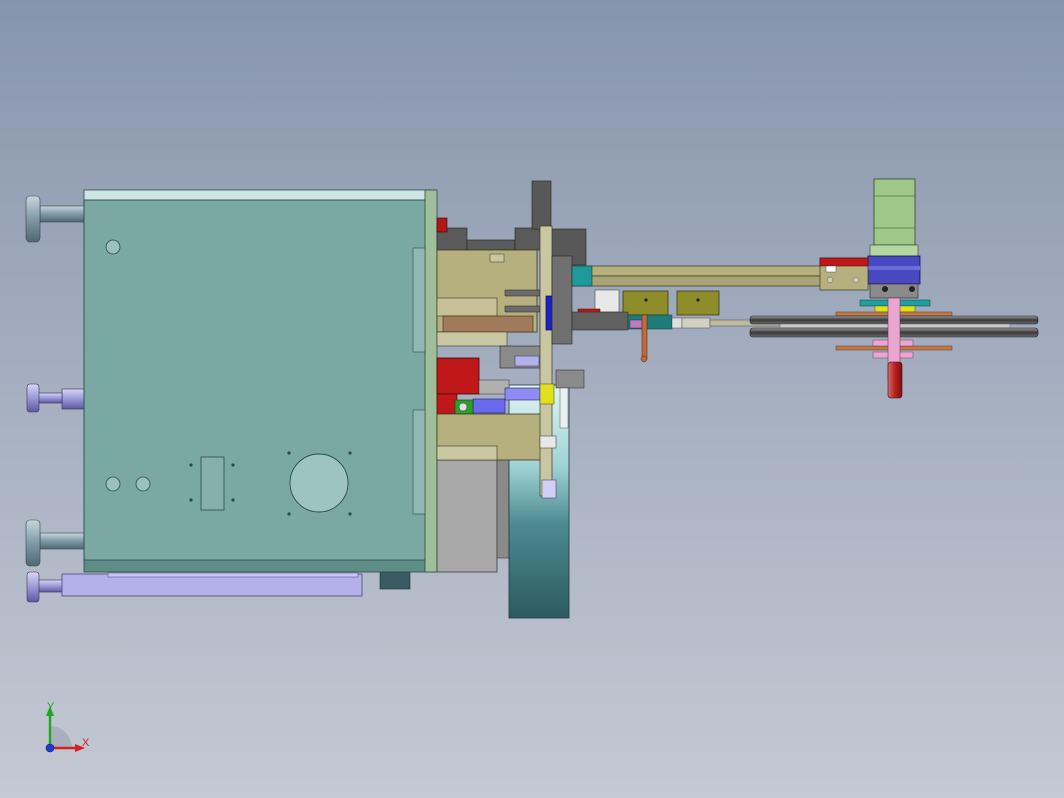 The width and height of the screenshot is (1064, 798). Describe the element at coordinates (844, 274) in the screenshot. I see `motor-bracket` at that location.